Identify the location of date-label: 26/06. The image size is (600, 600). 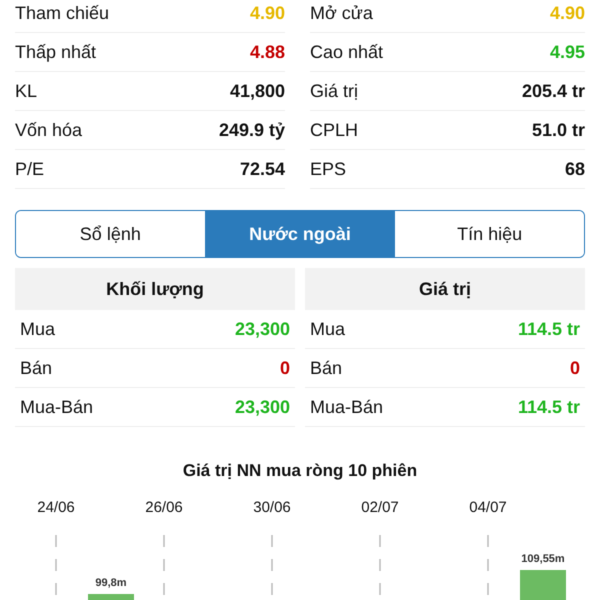
(164, 507).